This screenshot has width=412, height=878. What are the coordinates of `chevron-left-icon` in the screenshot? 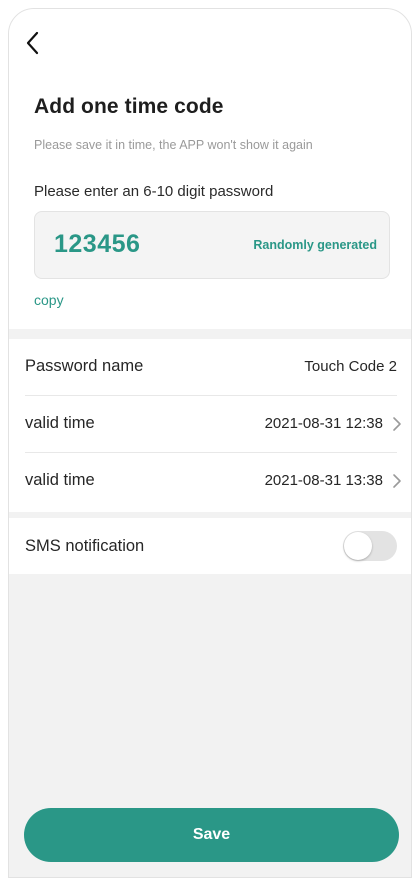 It's located at (32, 43).